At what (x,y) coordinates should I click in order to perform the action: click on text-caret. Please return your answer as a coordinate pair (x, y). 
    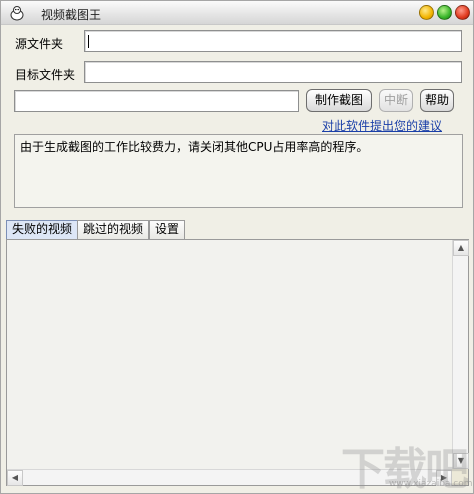
    Looking at the image, I should click on (88, 41).